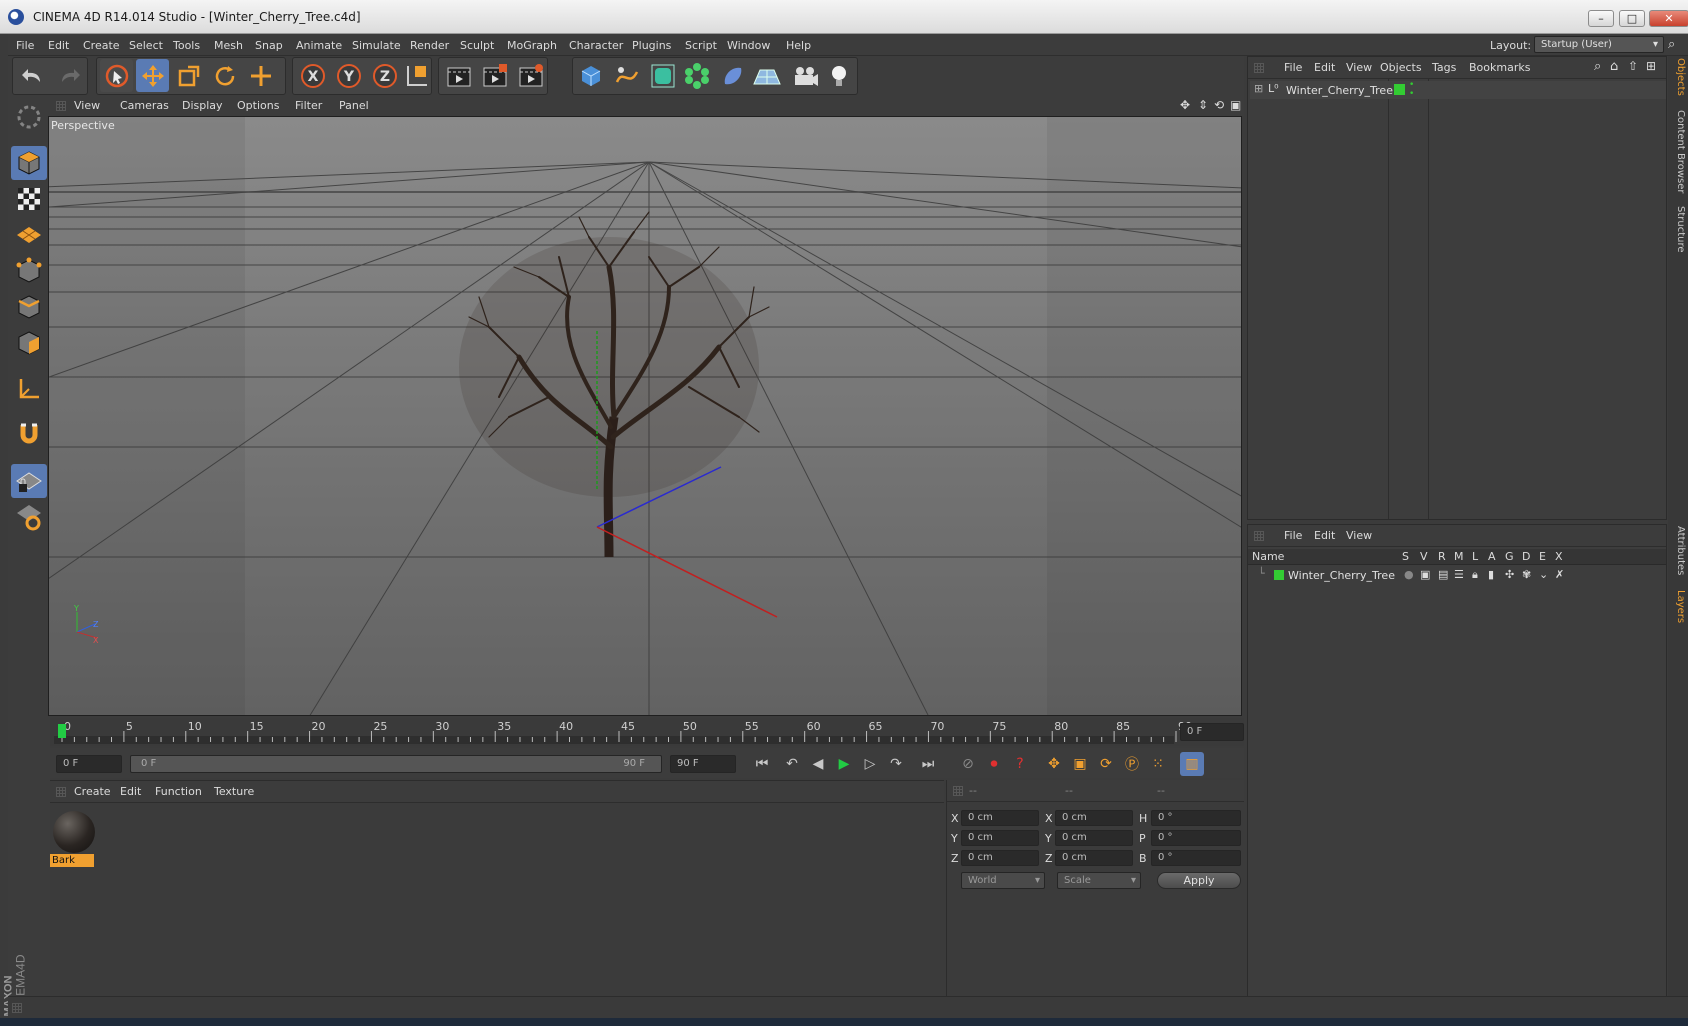  Describe the element at coordinates (29, 271) in the screenshot. I see `points-mode-icon` at that location.